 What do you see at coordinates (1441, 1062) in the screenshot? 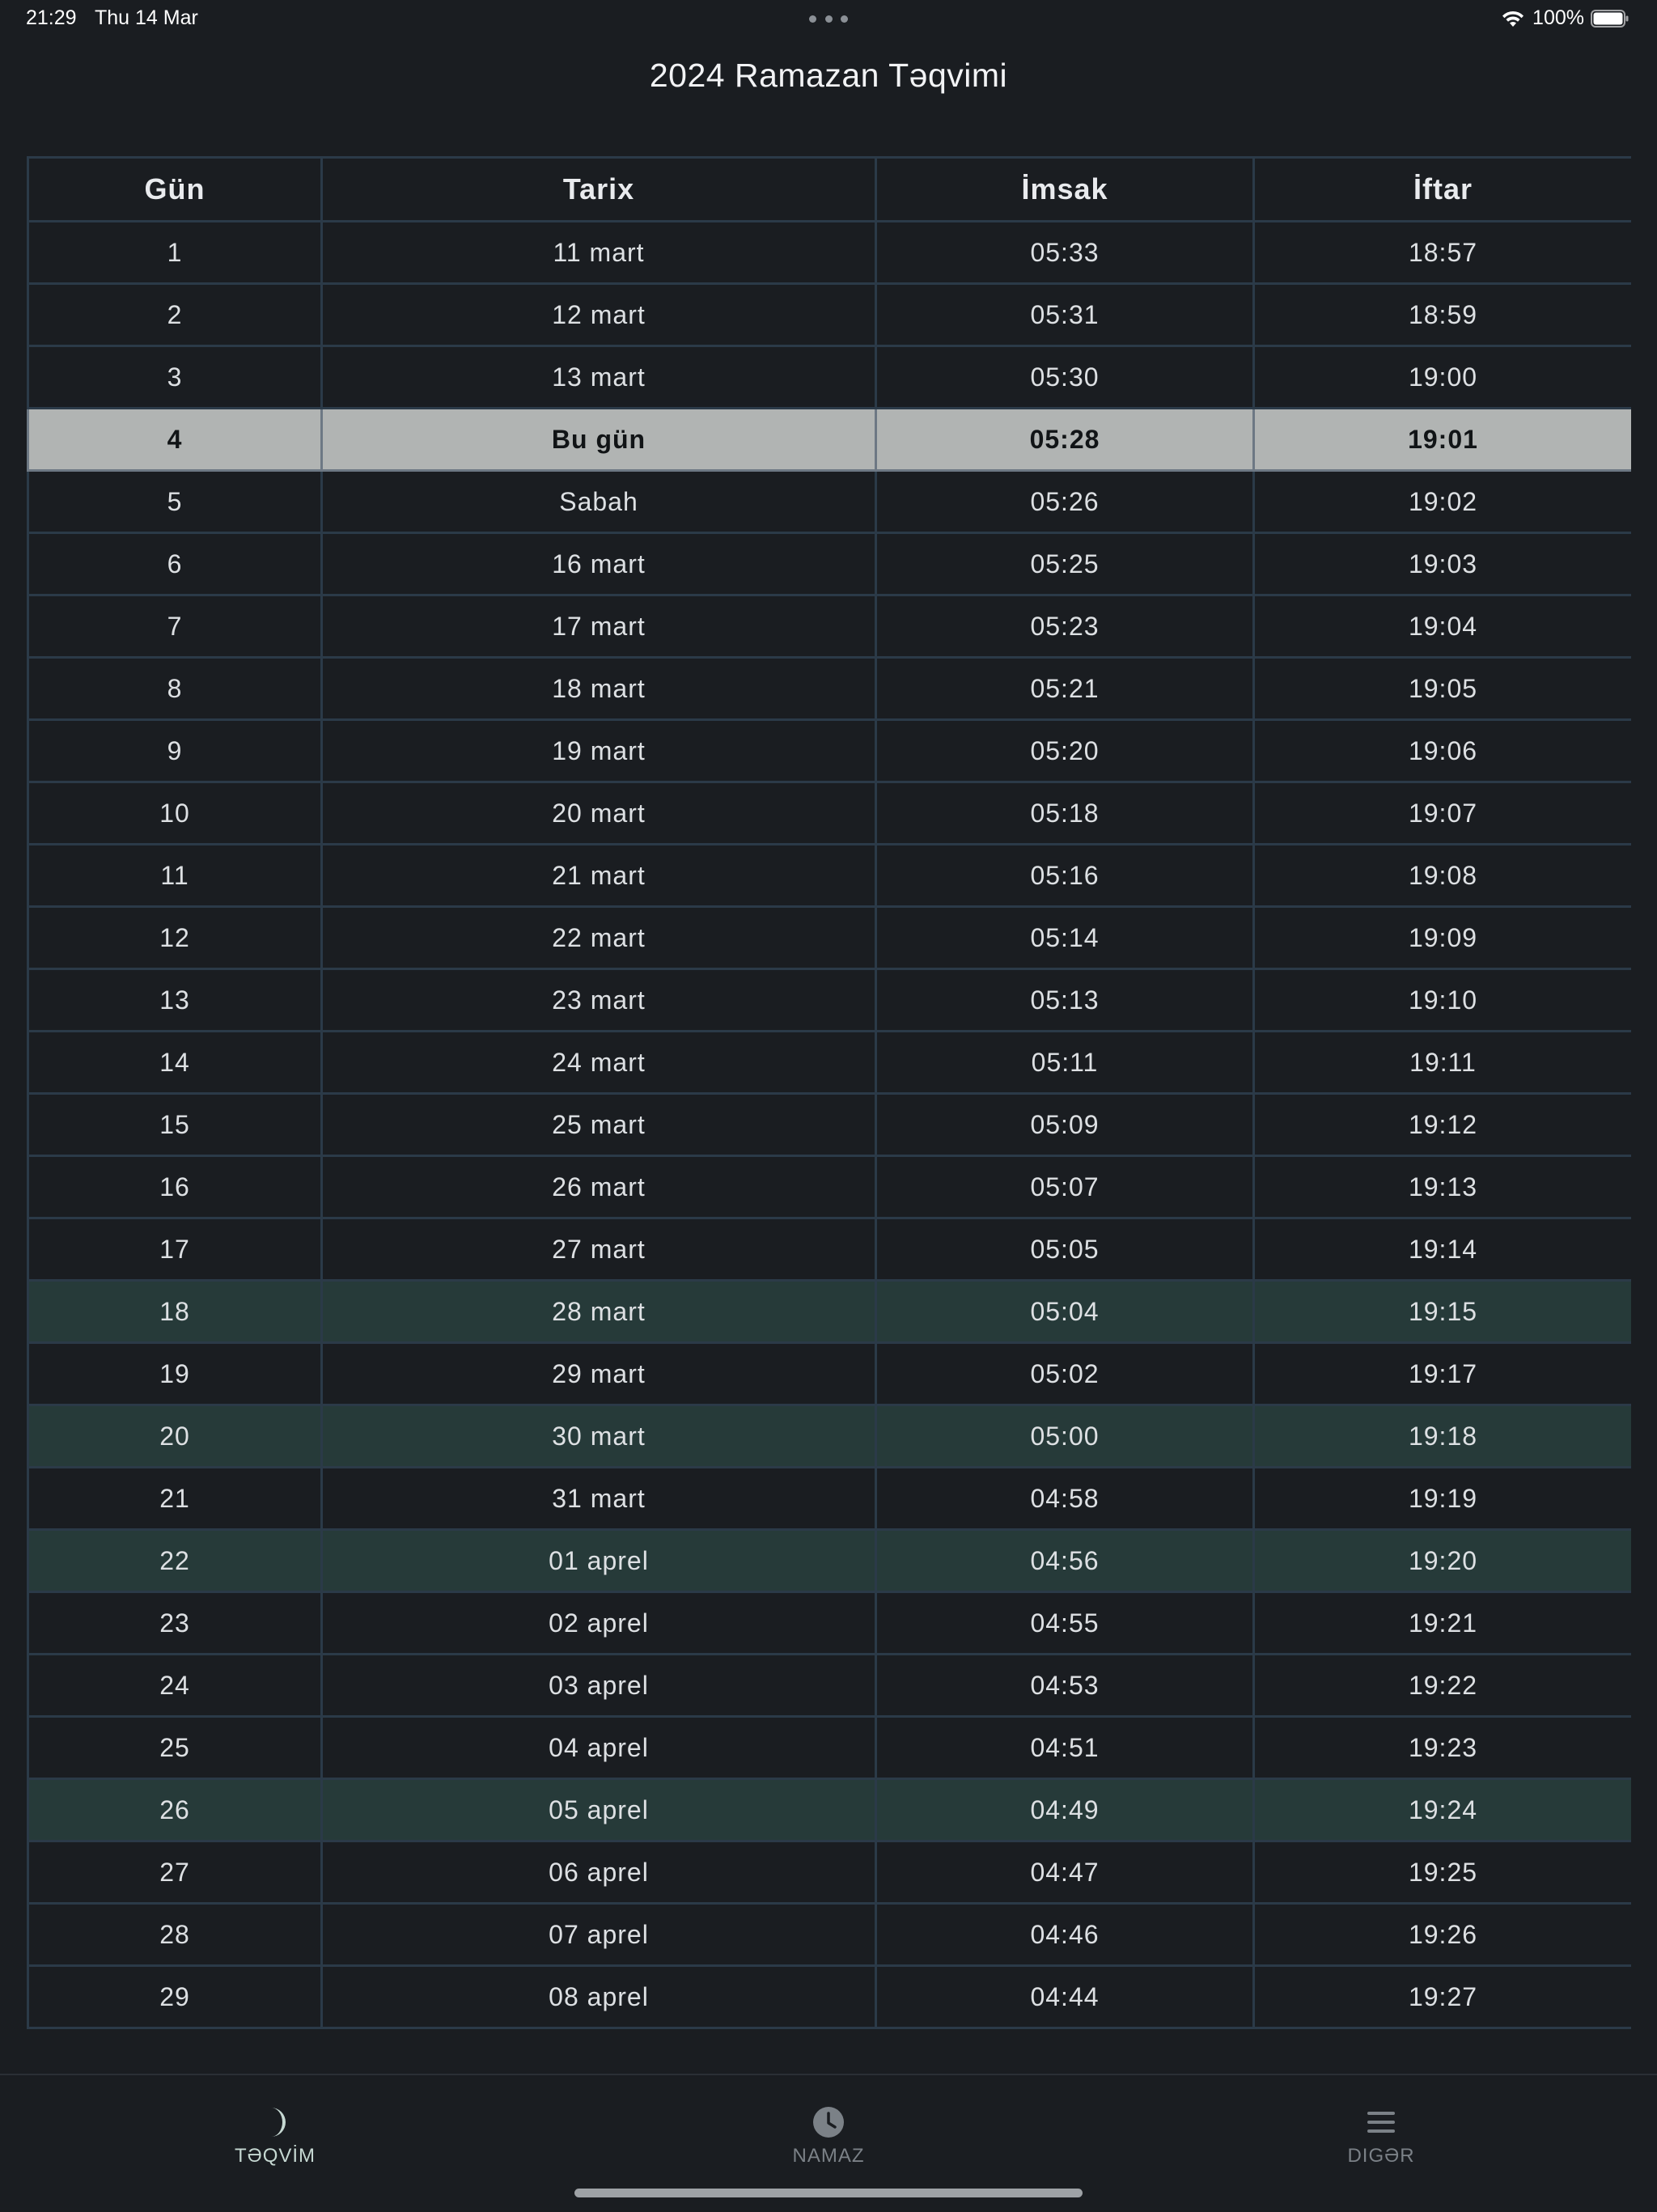
I see `cell-iftar: 19:11` at bounding box center [1441, 1062].